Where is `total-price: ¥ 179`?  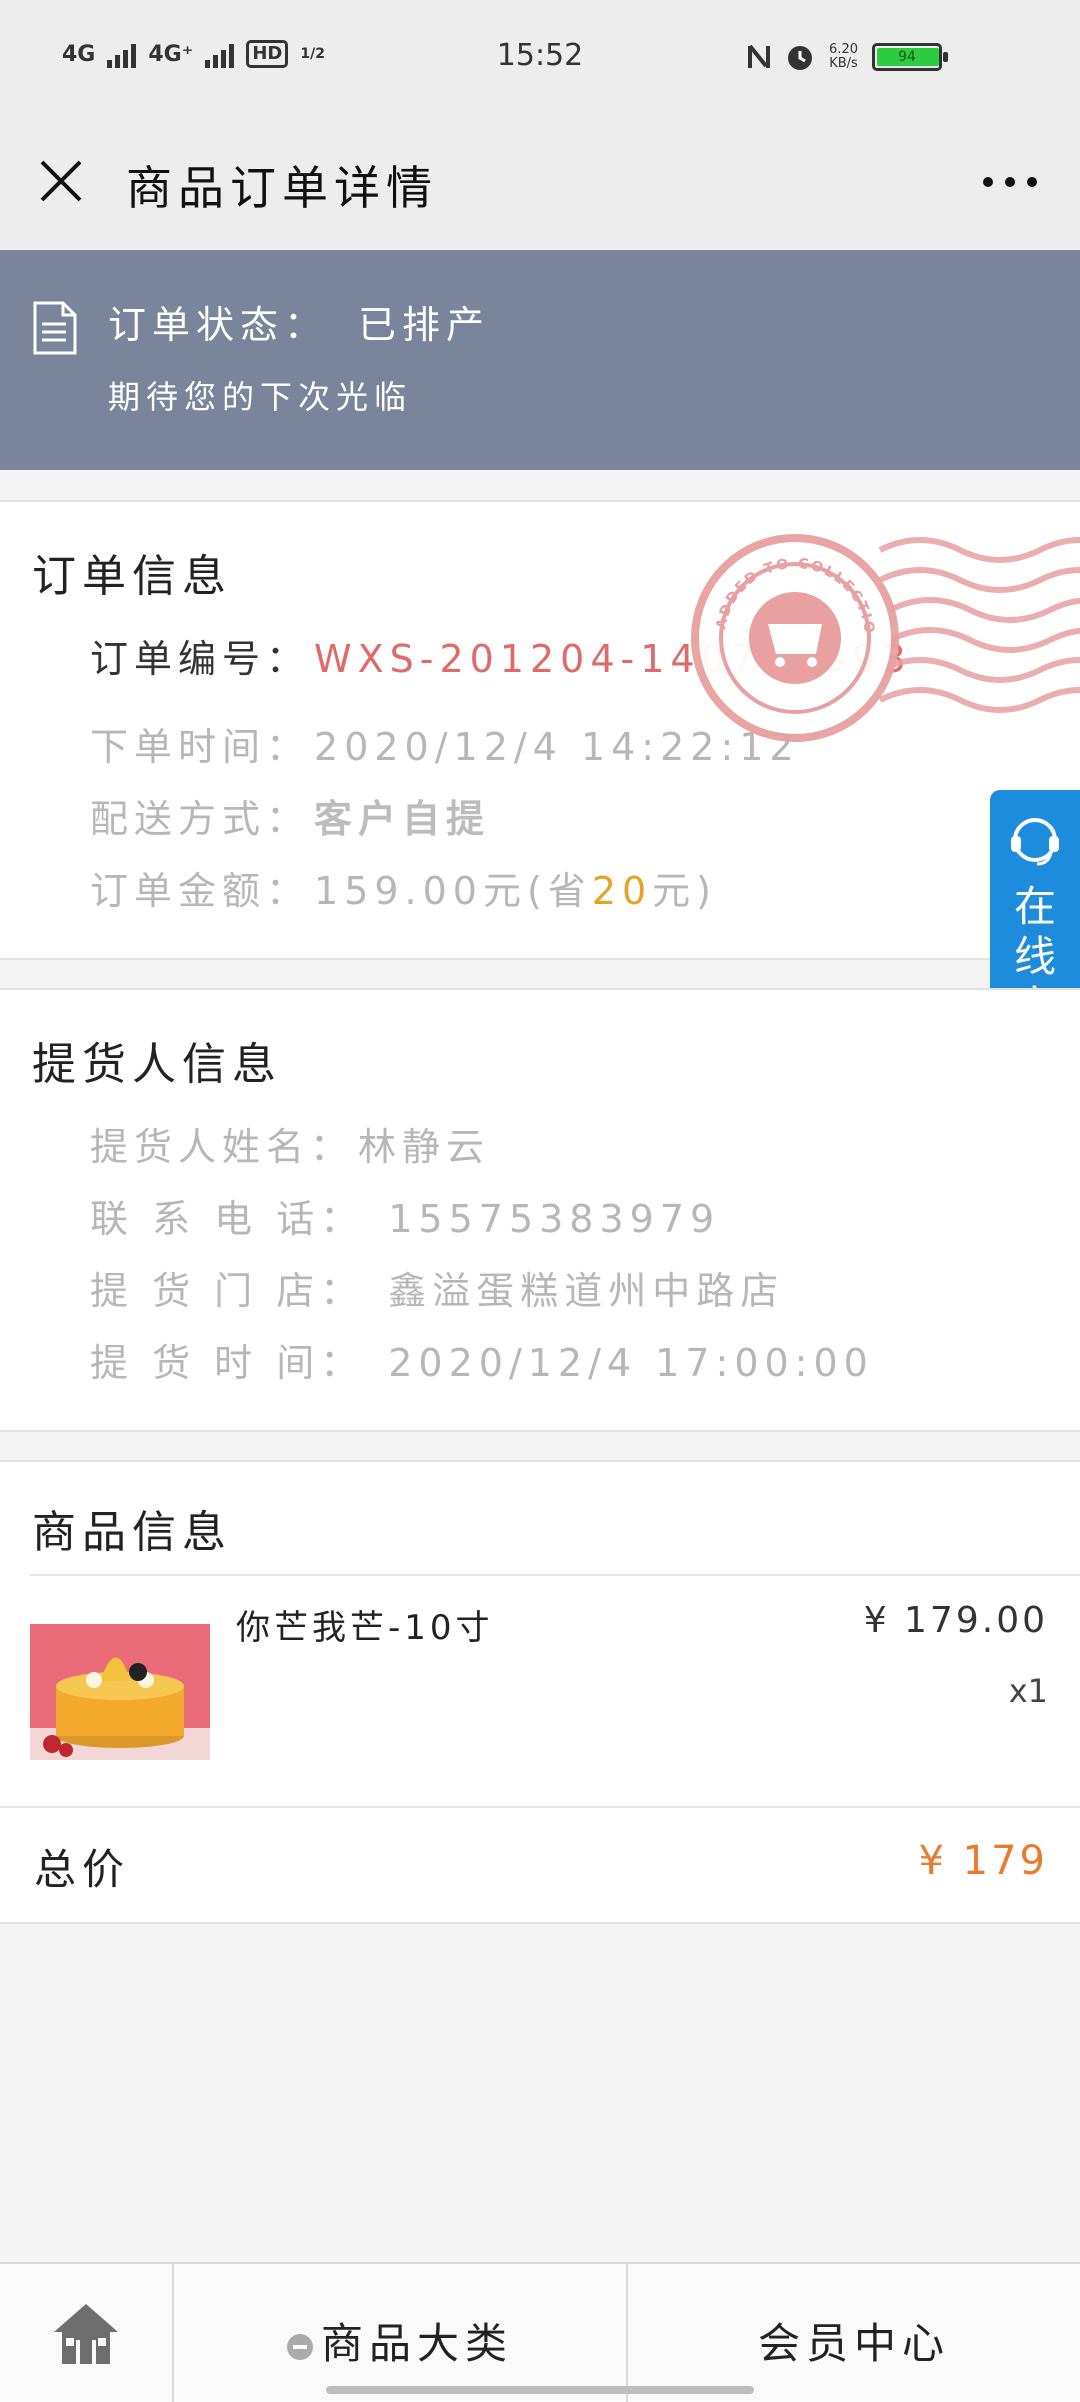
total-price: ¥ 179 is located at coordinates (983, 1861).